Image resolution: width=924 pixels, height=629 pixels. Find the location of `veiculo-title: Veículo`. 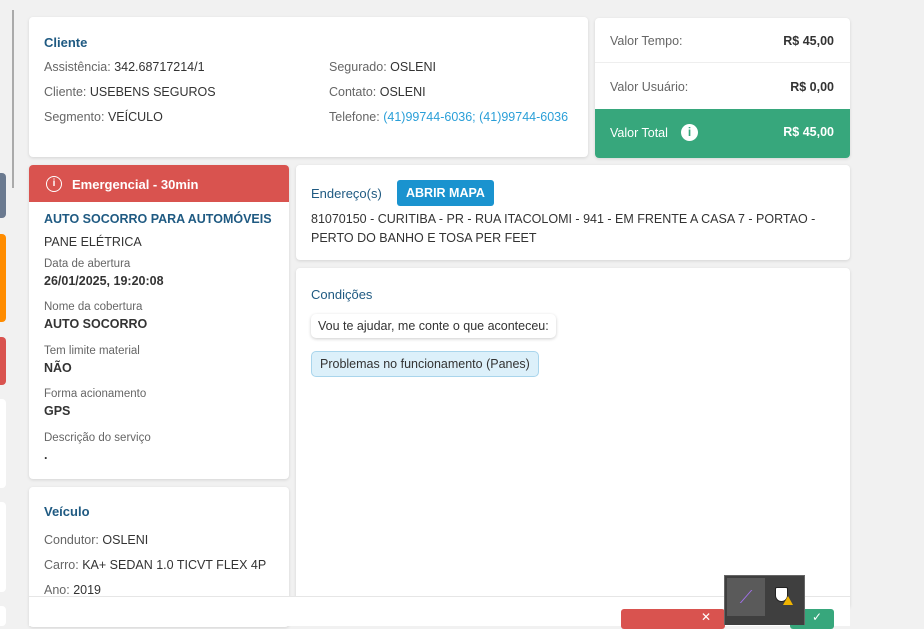

veiculo-title: Veículo is located at coordinates (67, 511).